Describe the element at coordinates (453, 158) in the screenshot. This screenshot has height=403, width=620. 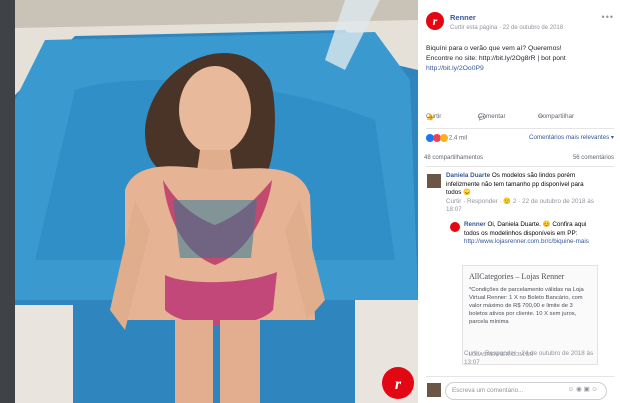
I see `shares-count: 48 compartilhamentos` at that location.